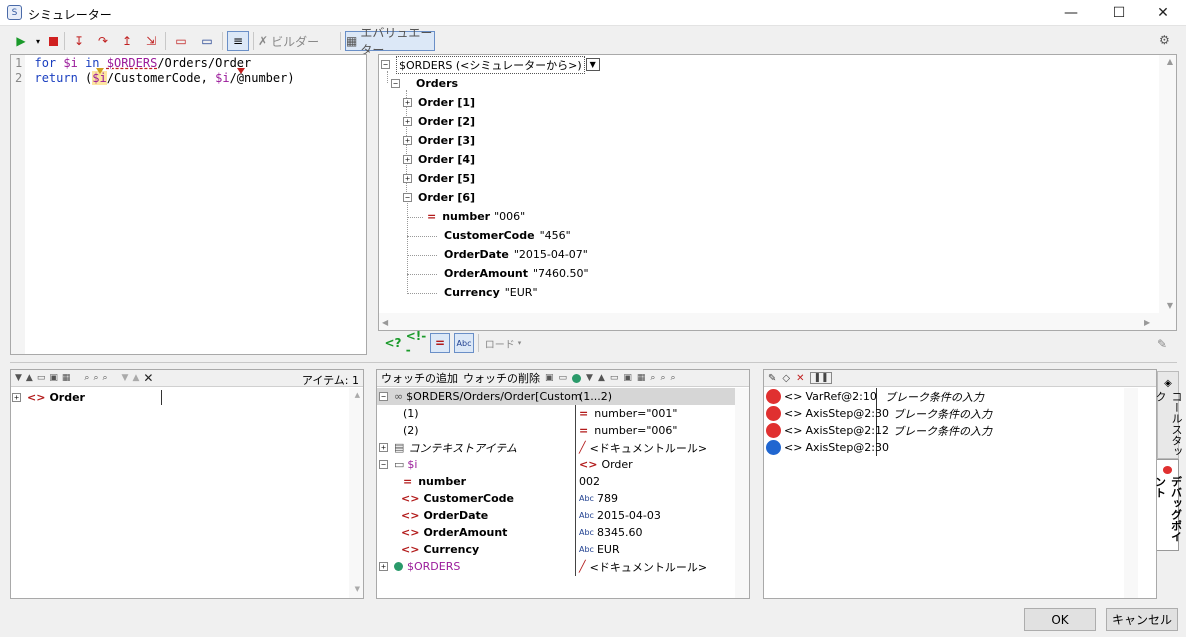  What do you see at coordinates (516, 254) in the screenshot?
I see `element-orderdate: OrderDate "2015-04-07"` at bounding box center [516, 254].